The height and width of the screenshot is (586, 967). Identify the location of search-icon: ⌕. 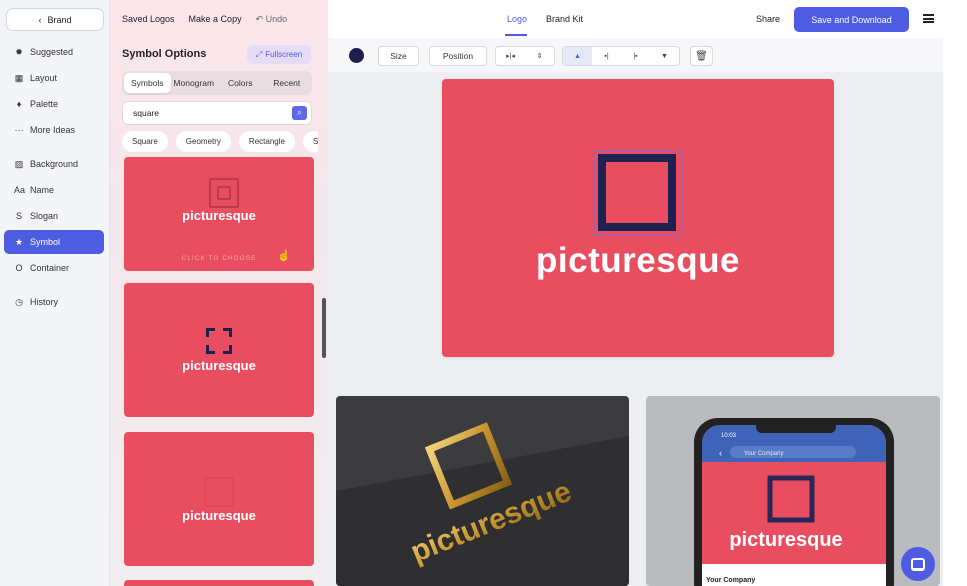
(299, 112).